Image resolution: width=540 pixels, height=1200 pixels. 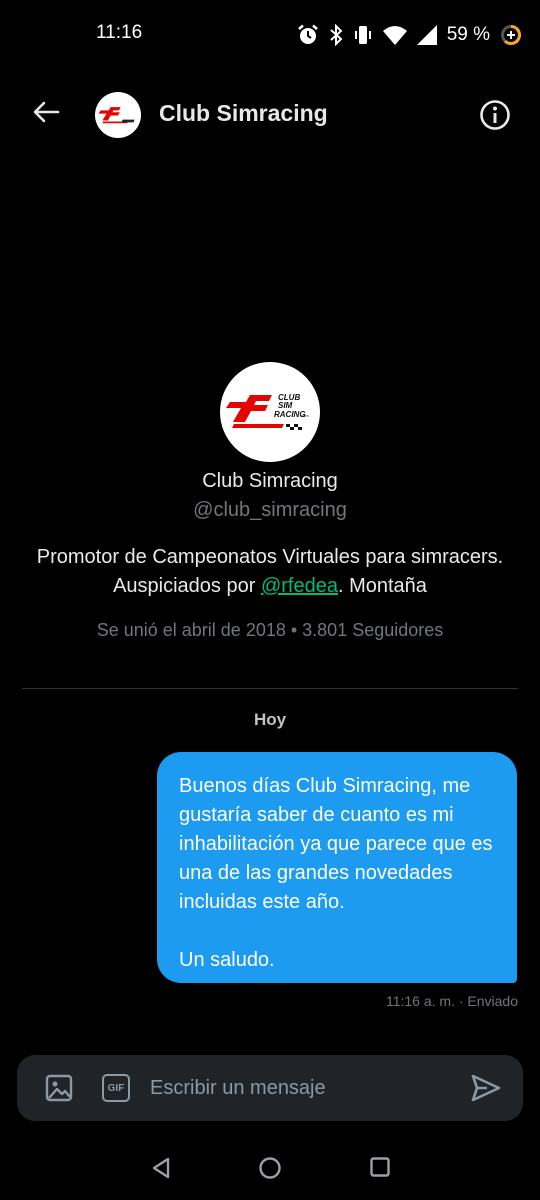 I want to click on conversation-title: Club Simracing, so click(x=243, y=113).